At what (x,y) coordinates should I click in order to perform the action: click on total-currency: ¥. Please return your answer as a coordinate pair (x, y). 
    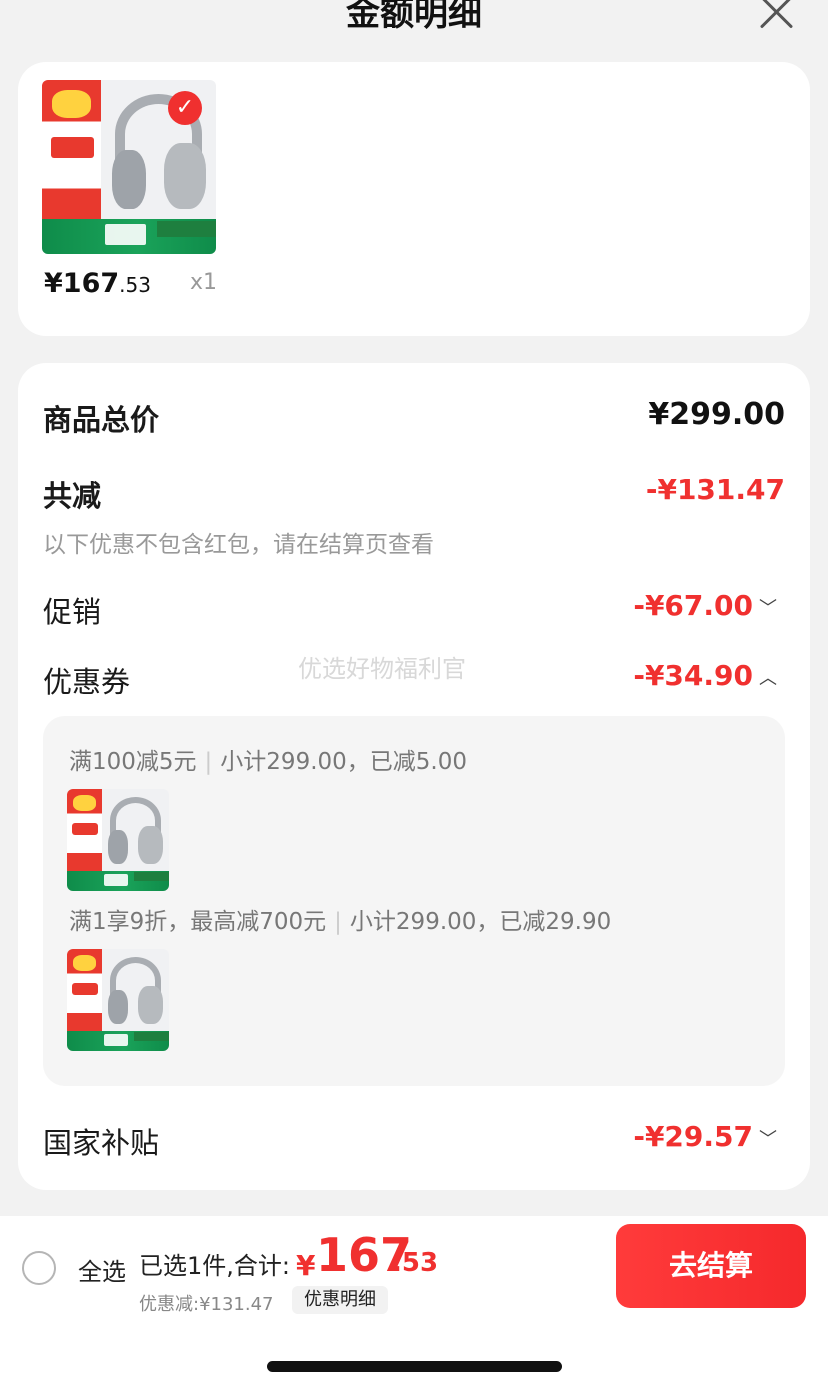
    Looking at the image, I should click on (306, 1265).